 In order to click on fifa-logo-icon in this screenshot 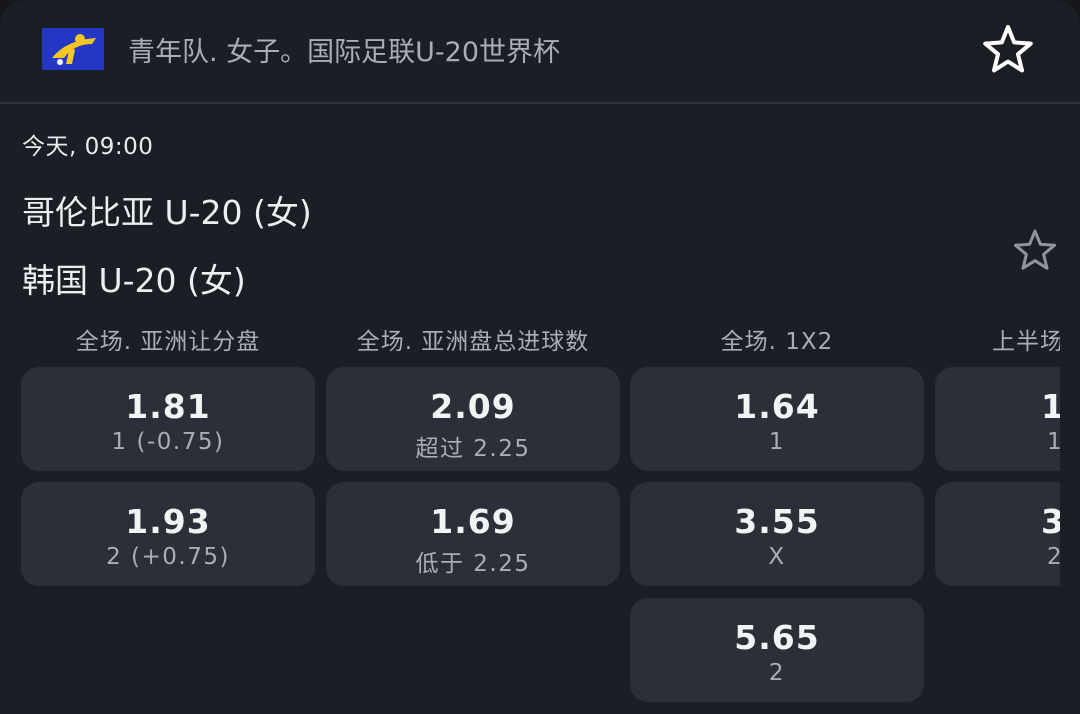, I will do `click(73, 49)`.